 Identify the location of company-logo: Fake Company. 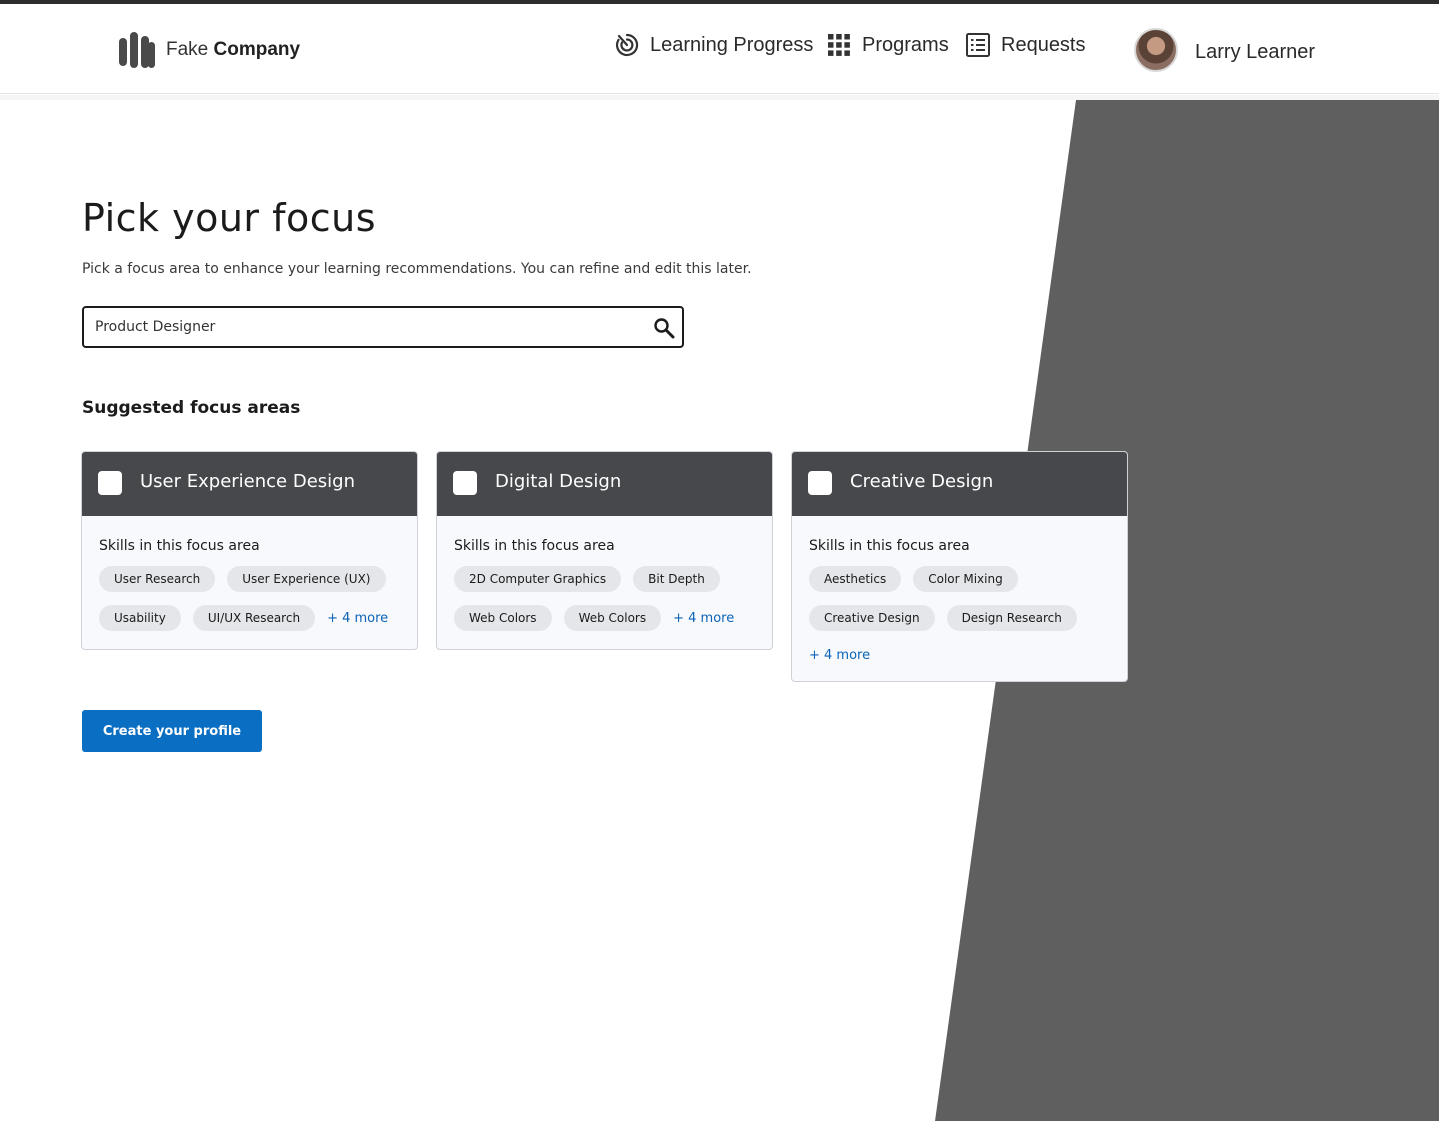
(209, 50).